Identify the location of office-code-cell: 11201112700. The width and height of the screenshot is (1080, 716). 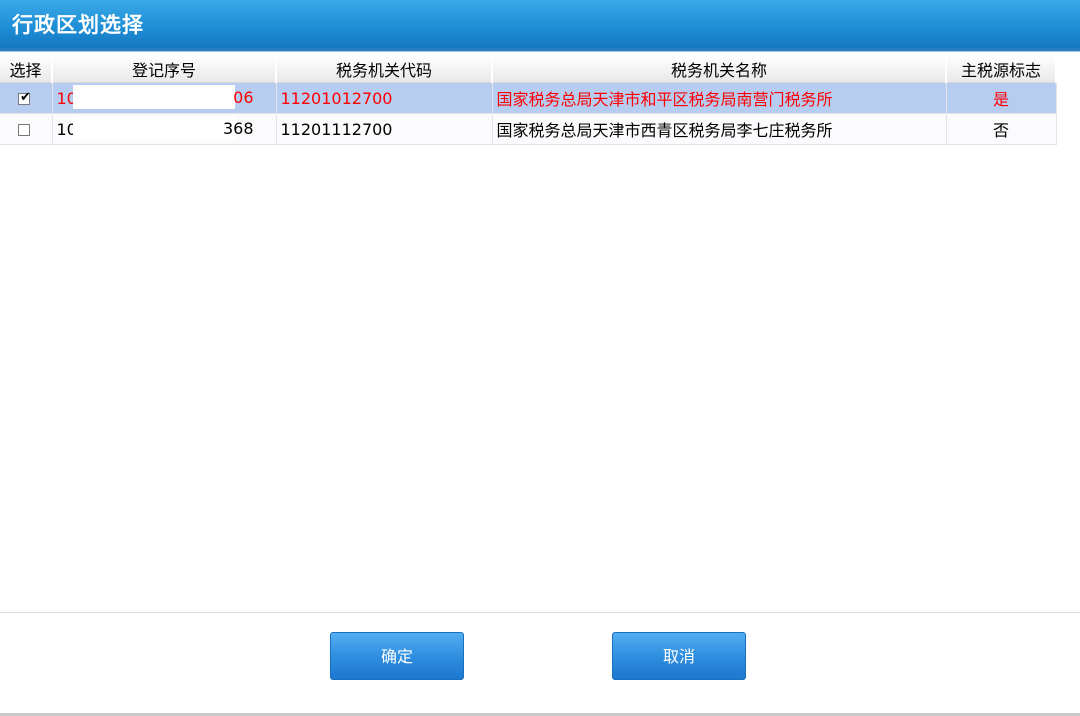
(384, 129).